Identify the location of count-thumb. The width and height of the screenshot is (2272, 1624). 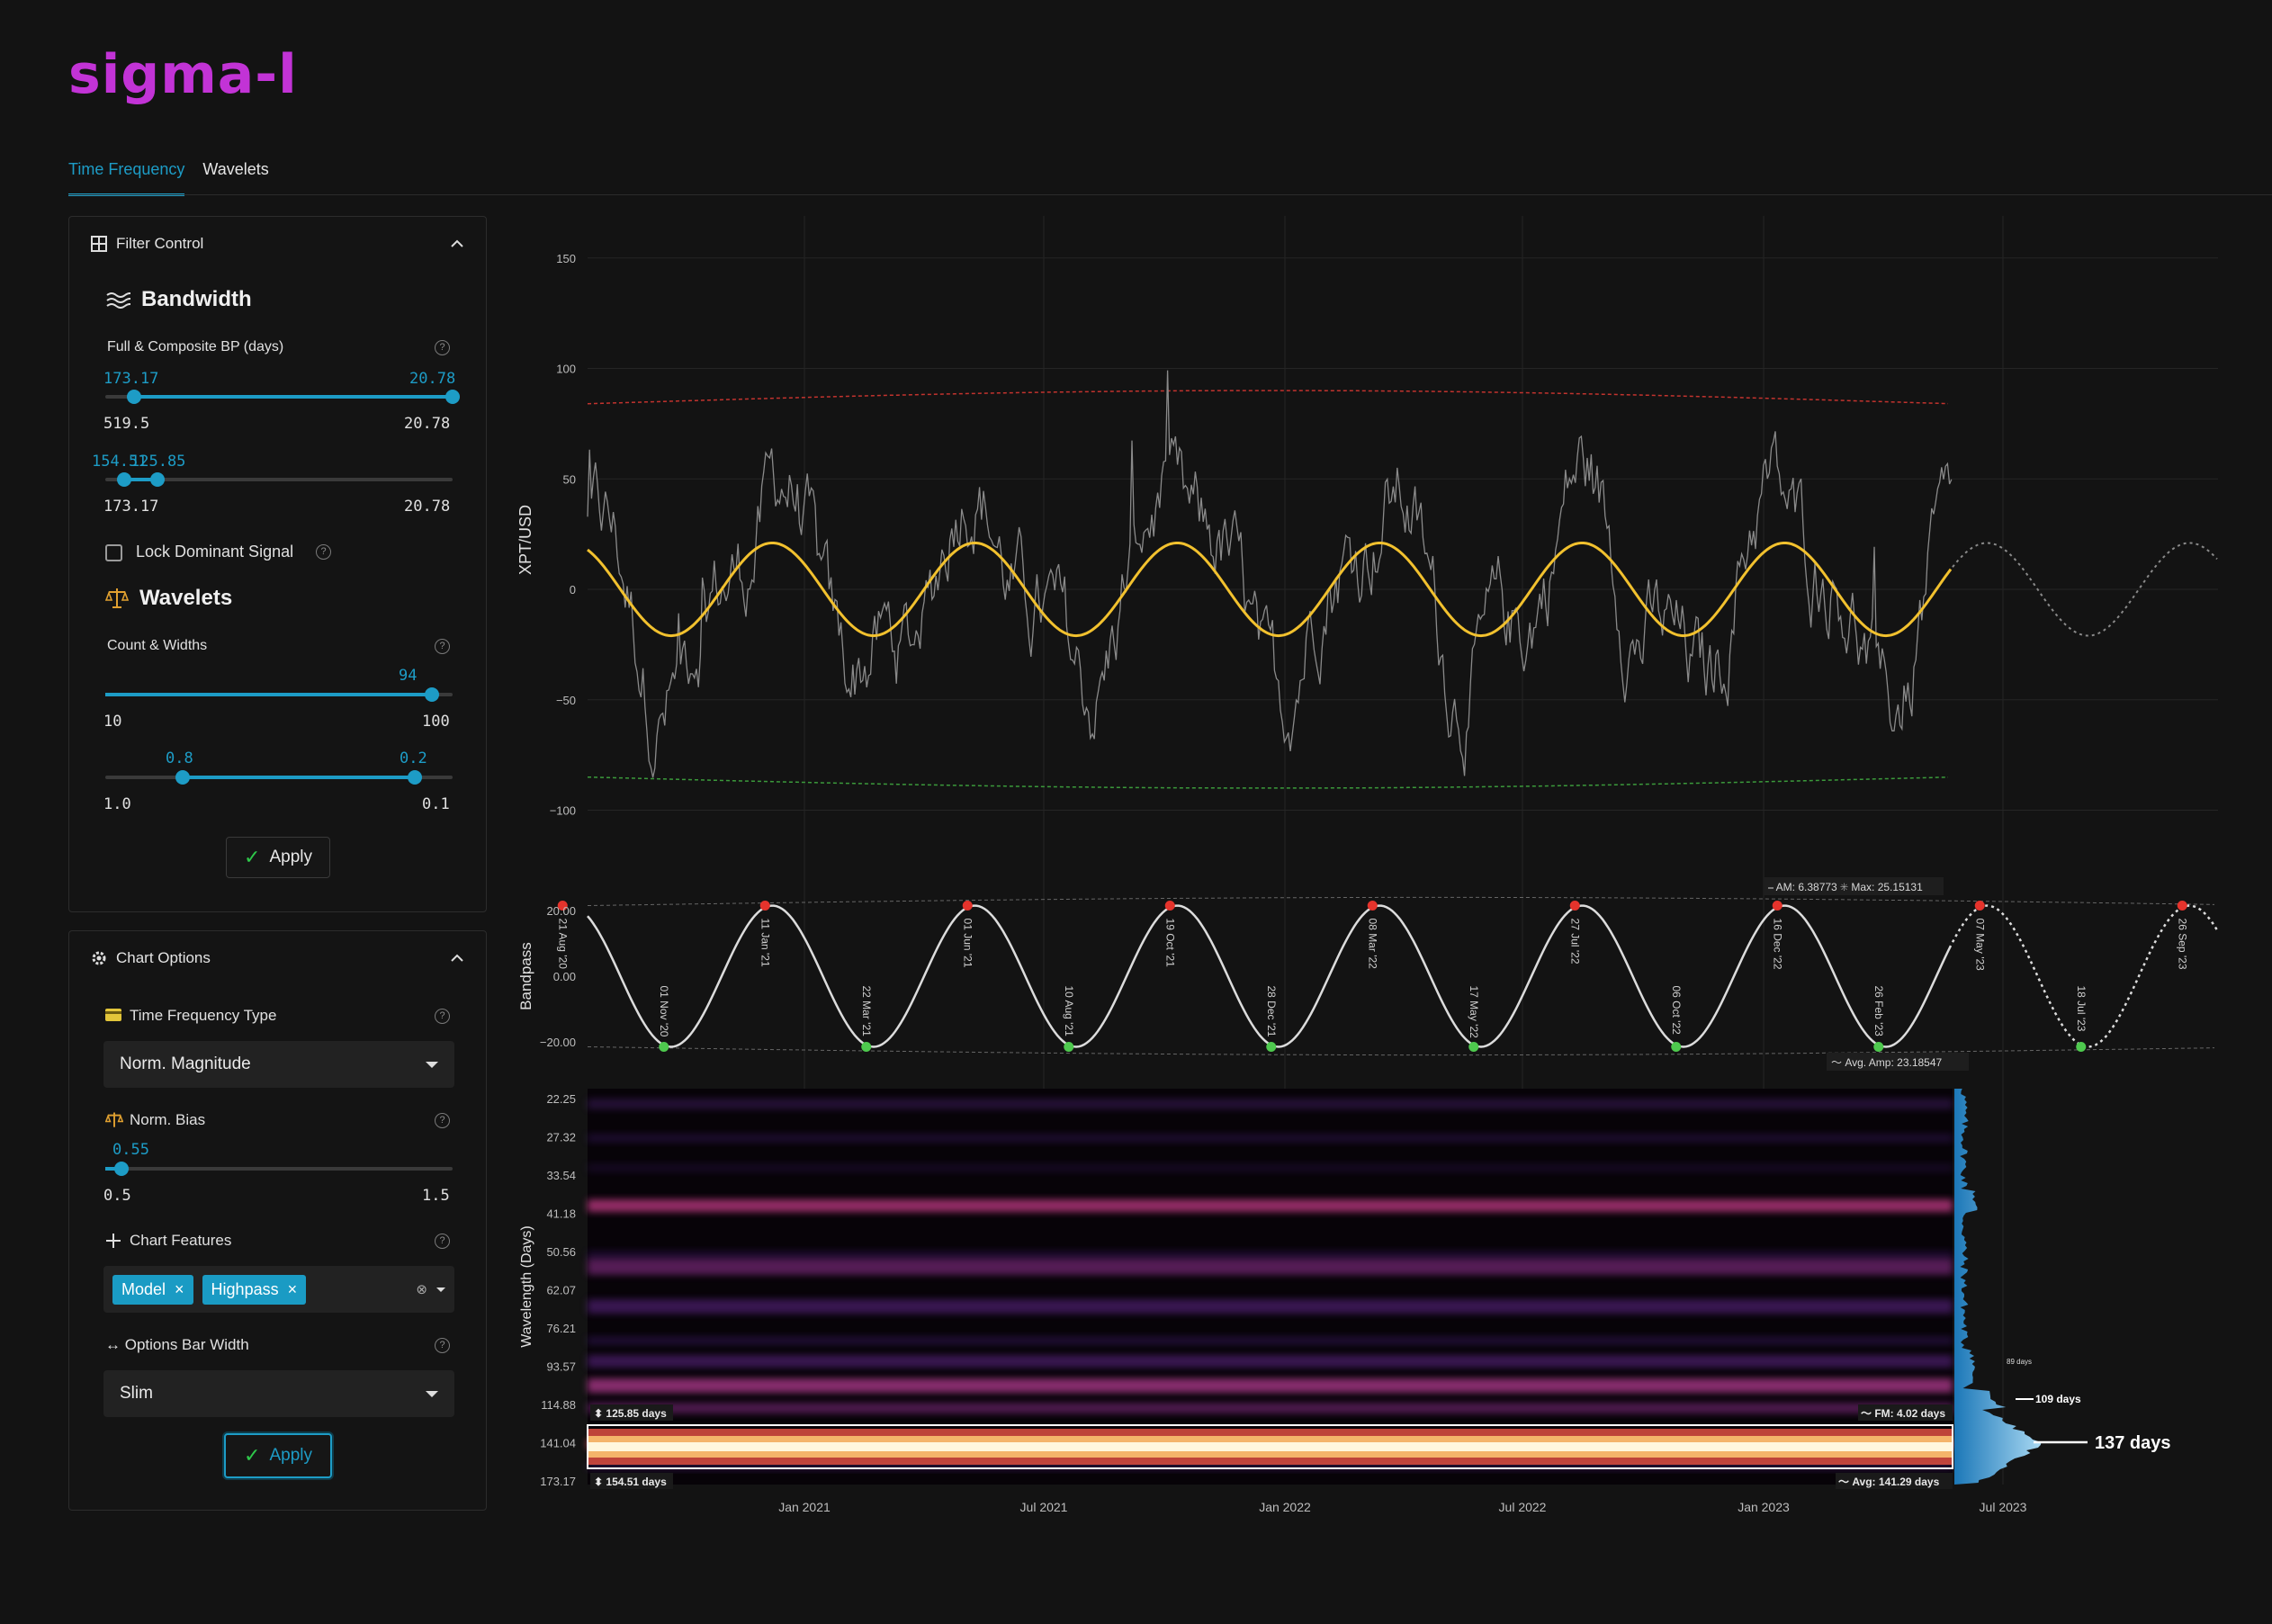
(432, 694).